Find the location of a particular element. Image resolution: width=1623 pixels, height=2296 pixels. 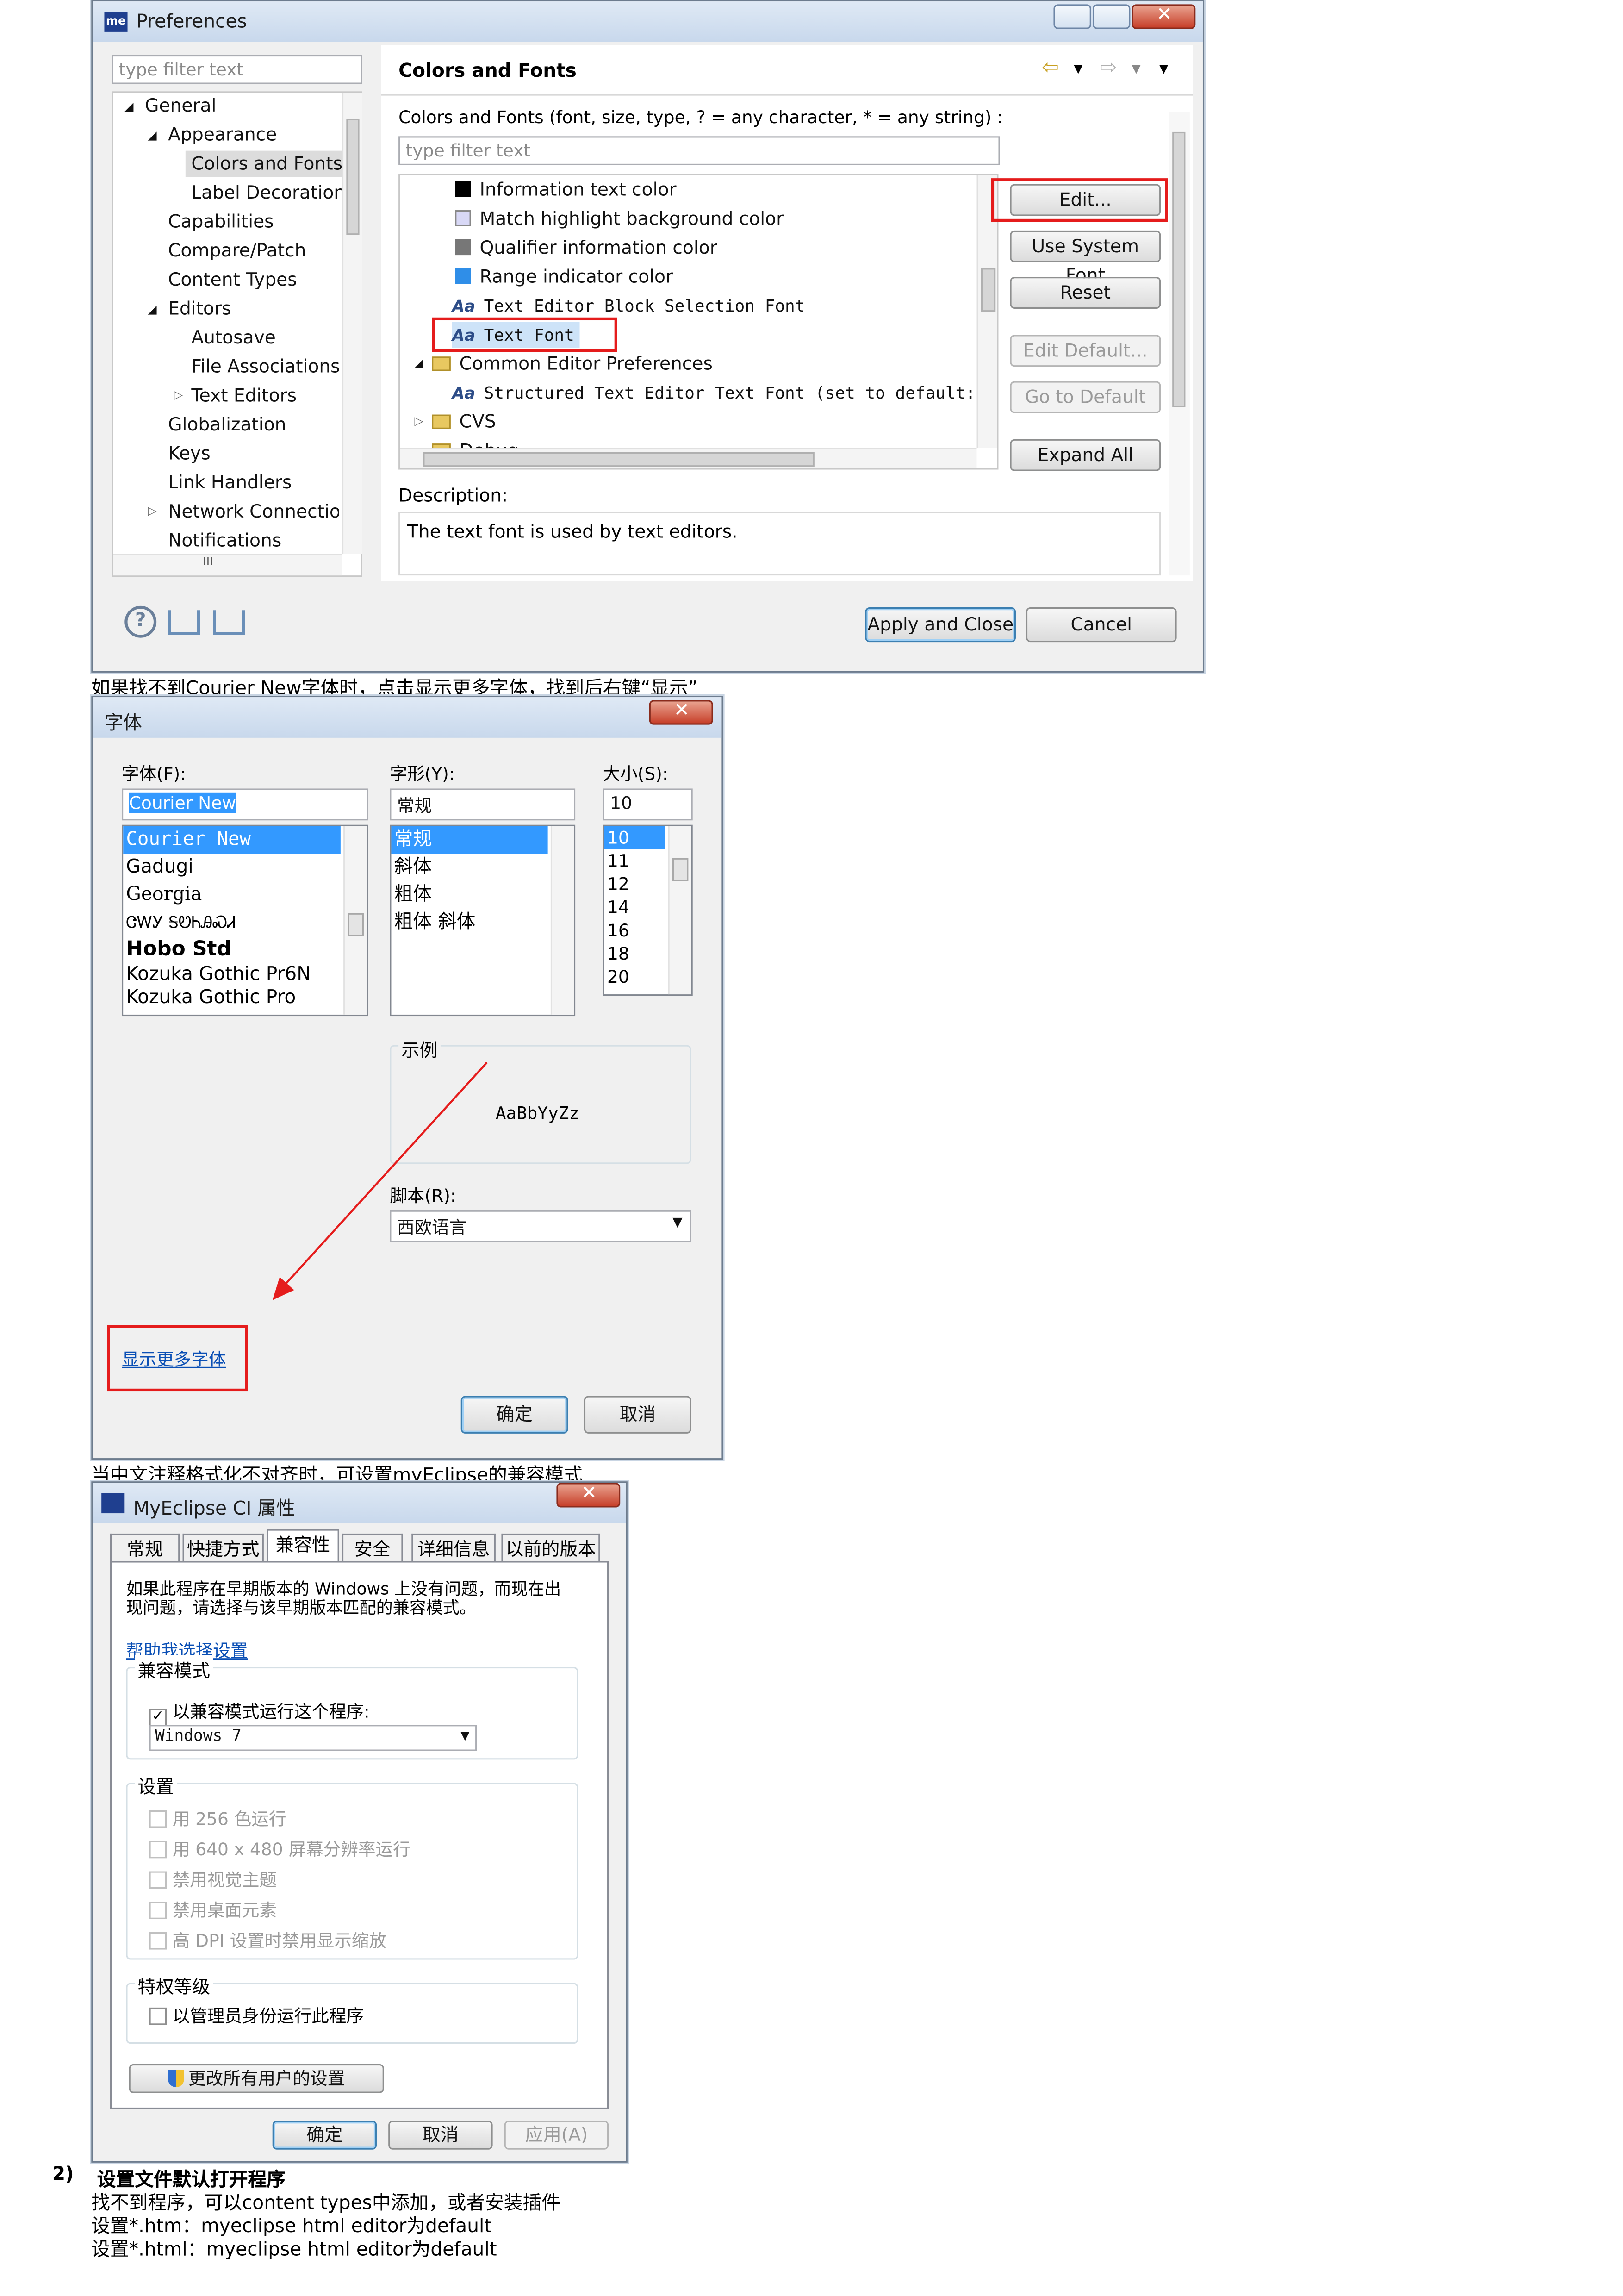

back-arrow-icon: ⇦ is located at coordinates (1050, 68).